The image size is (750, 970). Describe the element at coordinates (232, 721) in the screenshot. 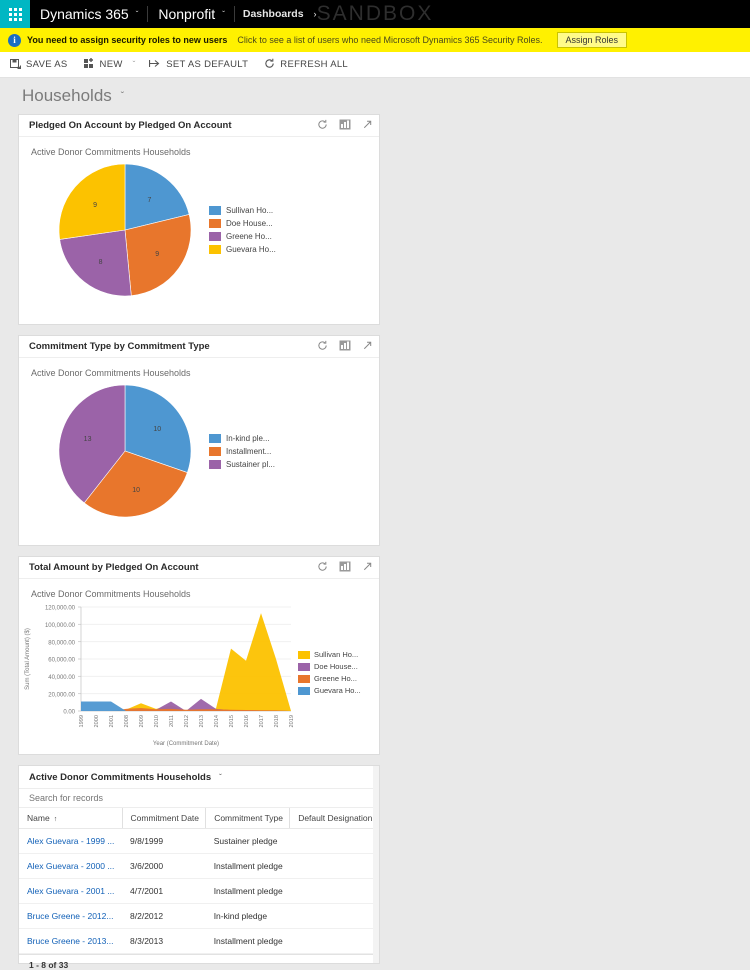

I see `svg-text: 2015` at that location.